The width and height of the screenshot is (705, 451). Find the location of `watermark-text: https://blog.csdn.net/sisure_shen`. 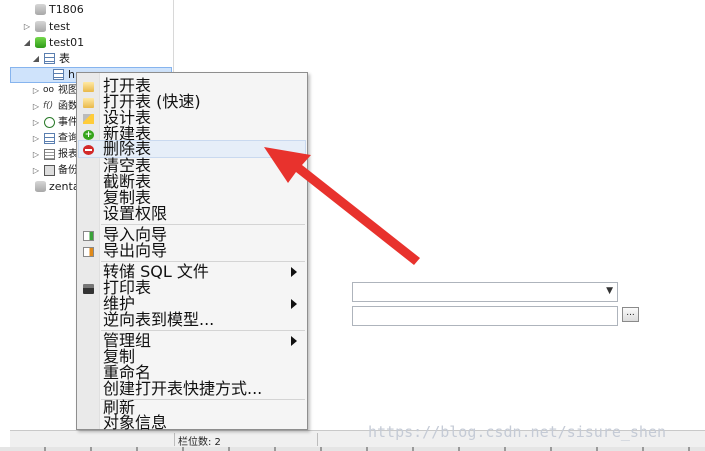

watermark-text: https://blog.csdn.net/sisure_shen is located at coordinates (517, 432).